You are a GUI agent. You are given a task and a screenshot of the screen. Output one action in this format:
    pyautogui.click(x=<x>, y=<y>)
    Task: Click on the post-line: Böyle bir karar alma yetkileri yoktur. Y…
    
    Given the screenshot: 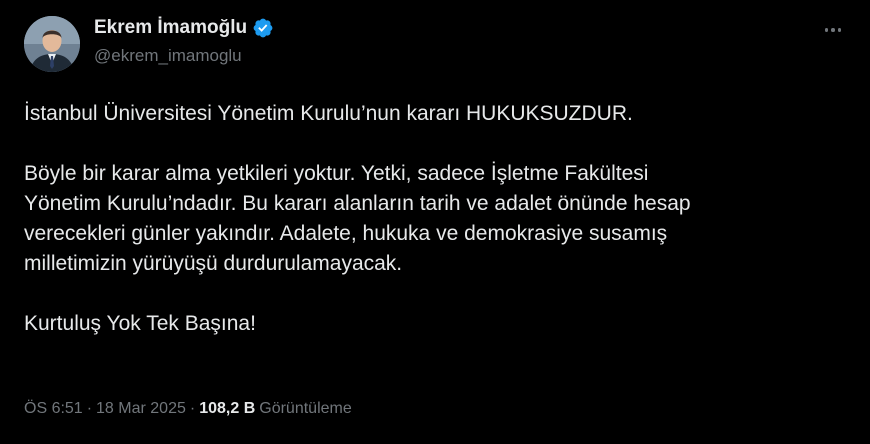 What is the action you would take?
    pyautogui.click(x=336, y=173)
    